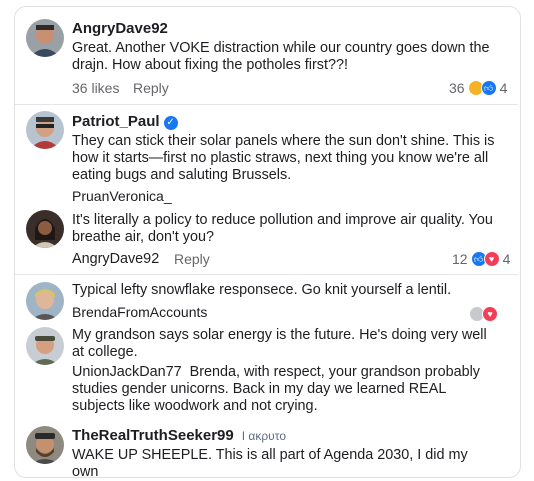 The image size is (534, 481). What do you see at coordinates (263, 436) in the screenshot?
I see `author-tag: I ακρυτο` at bounding box center [263, 436].